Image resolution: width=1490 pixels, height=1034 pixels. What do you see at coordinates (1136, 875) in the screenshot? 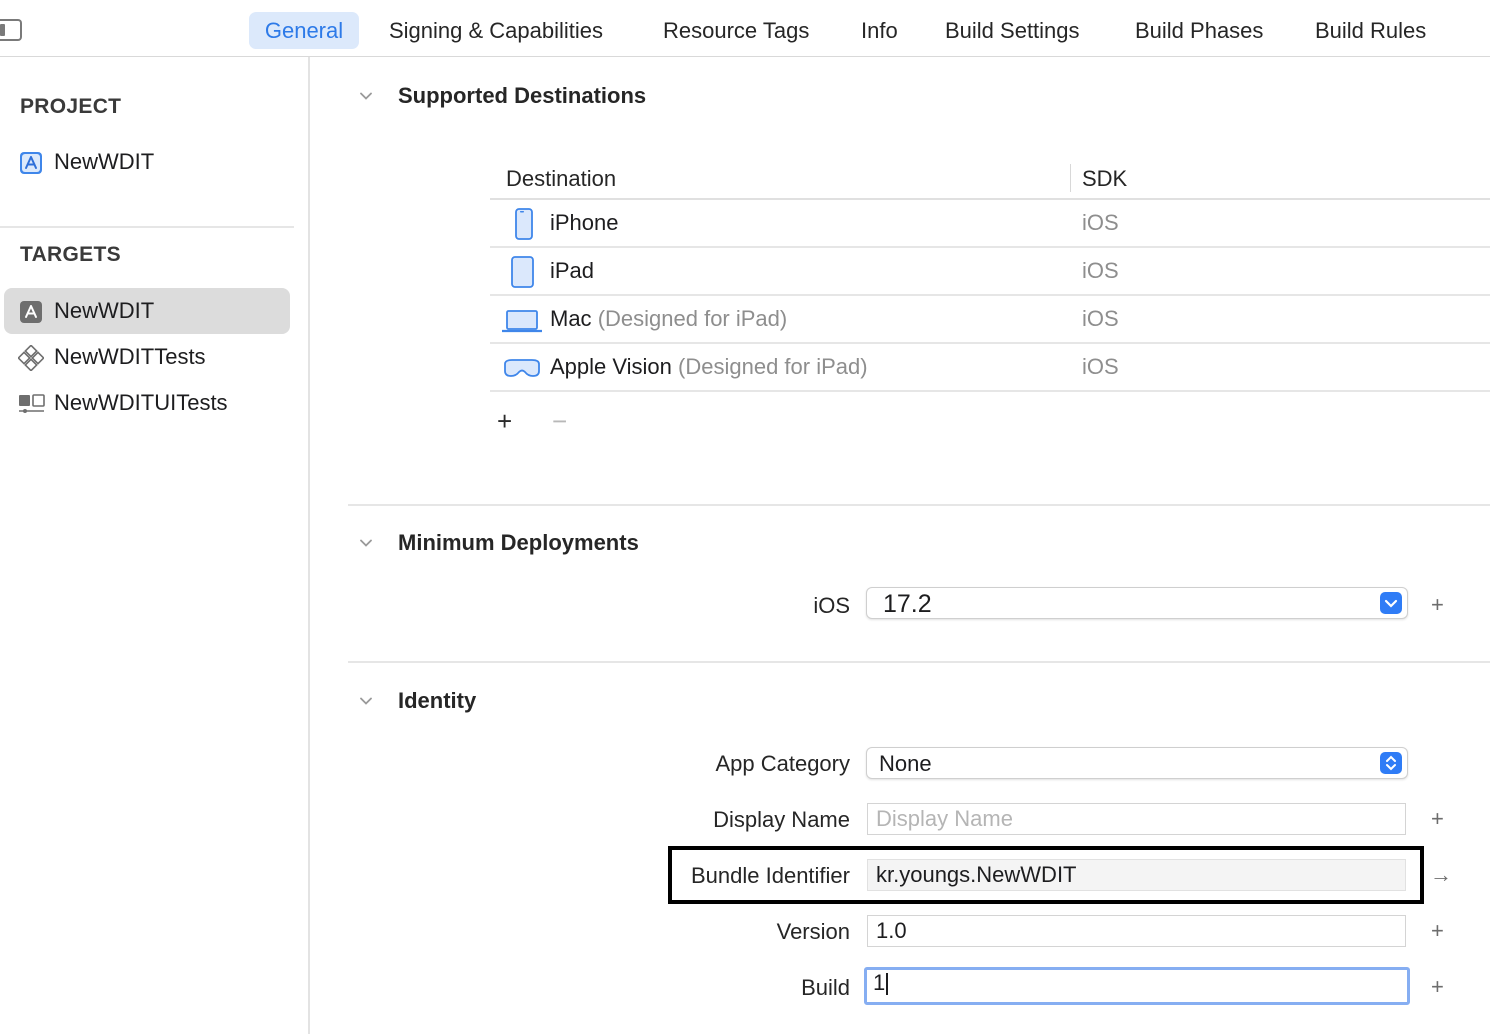
I see `bundle-identifier-field: kr.youngs.NewWDIT` at bounding box center [1136, 875].